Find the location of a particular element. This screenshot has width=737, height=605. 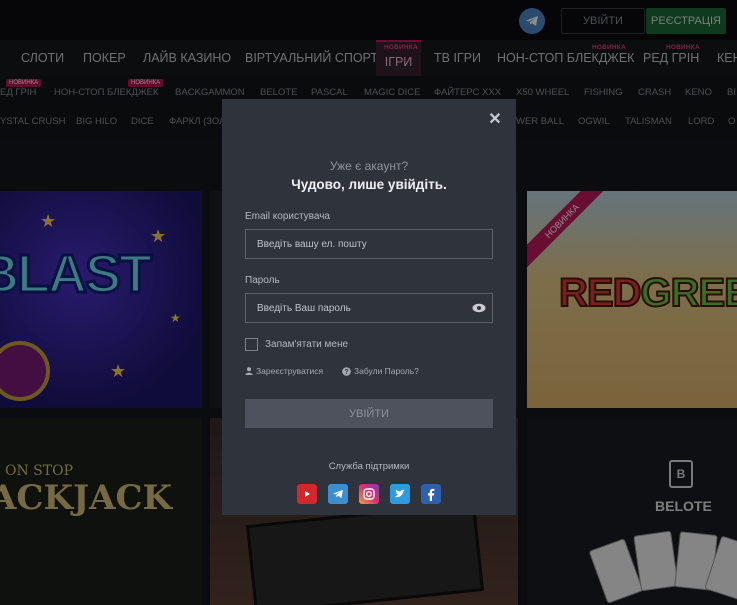

email-label: Email користувача is located at coordinates (287, 216).